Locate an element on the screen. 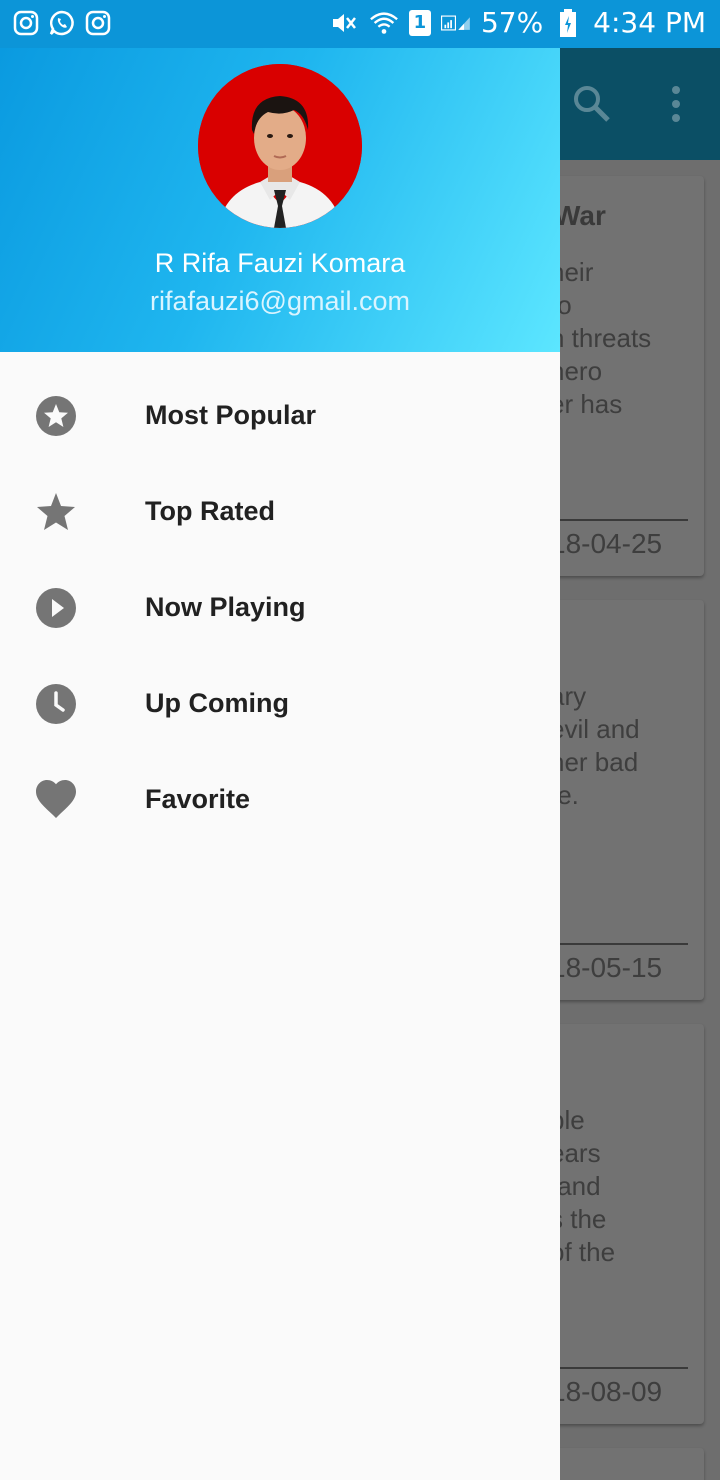 Image resolution: width=720 pixels, height=1480 pixels. menu-item-label: Favorite is located at coordinates (198, 799).